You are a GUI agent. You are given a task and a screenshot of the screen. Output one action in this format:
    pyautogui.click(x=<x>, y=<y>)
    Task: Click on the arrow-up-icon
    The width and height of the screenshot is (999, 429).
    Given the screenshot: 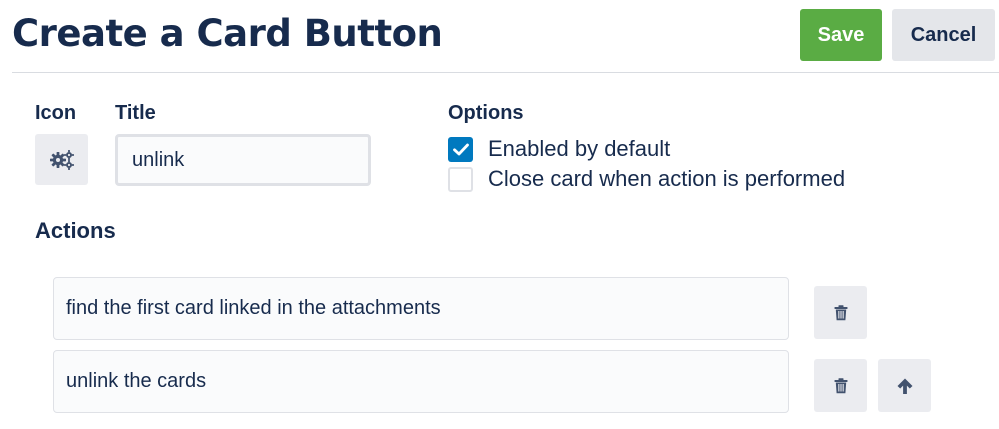 What is the action you would take?
    pyautogui.click(x=904, y=386)
    